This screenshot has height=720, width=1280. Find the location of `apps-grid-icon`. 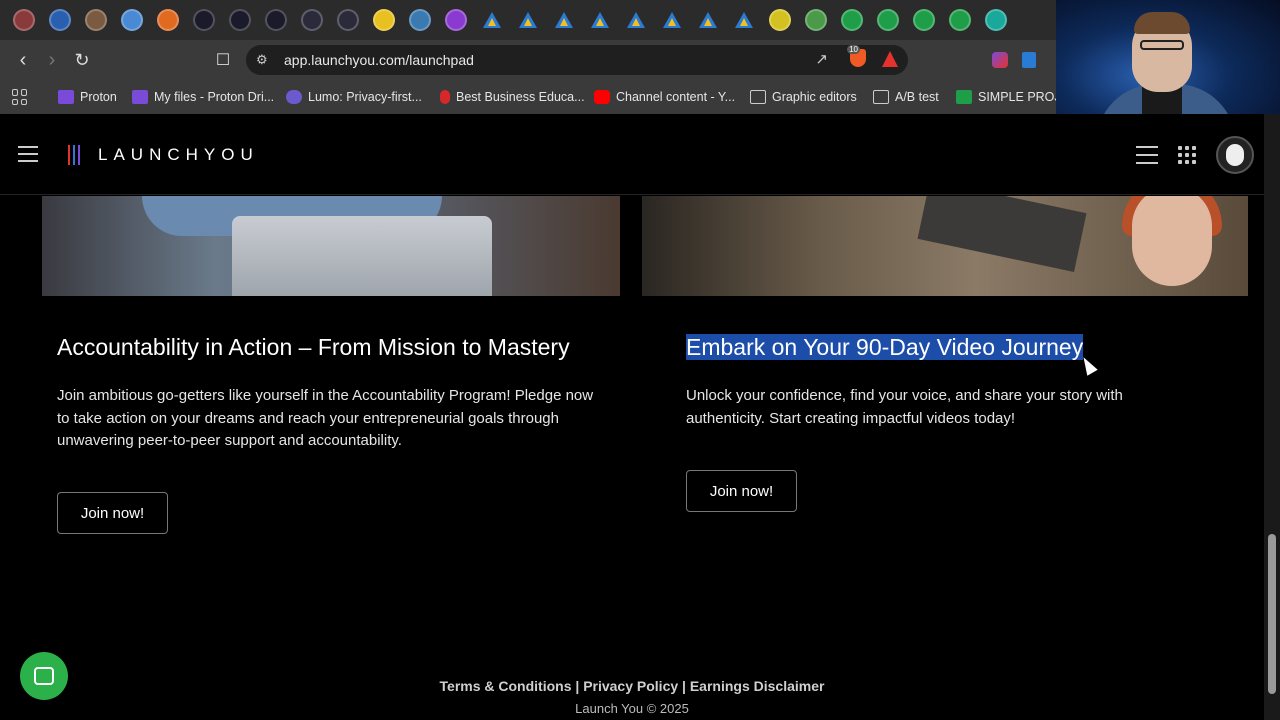

apps-grid-icon is located at coordinates (1187, 155).